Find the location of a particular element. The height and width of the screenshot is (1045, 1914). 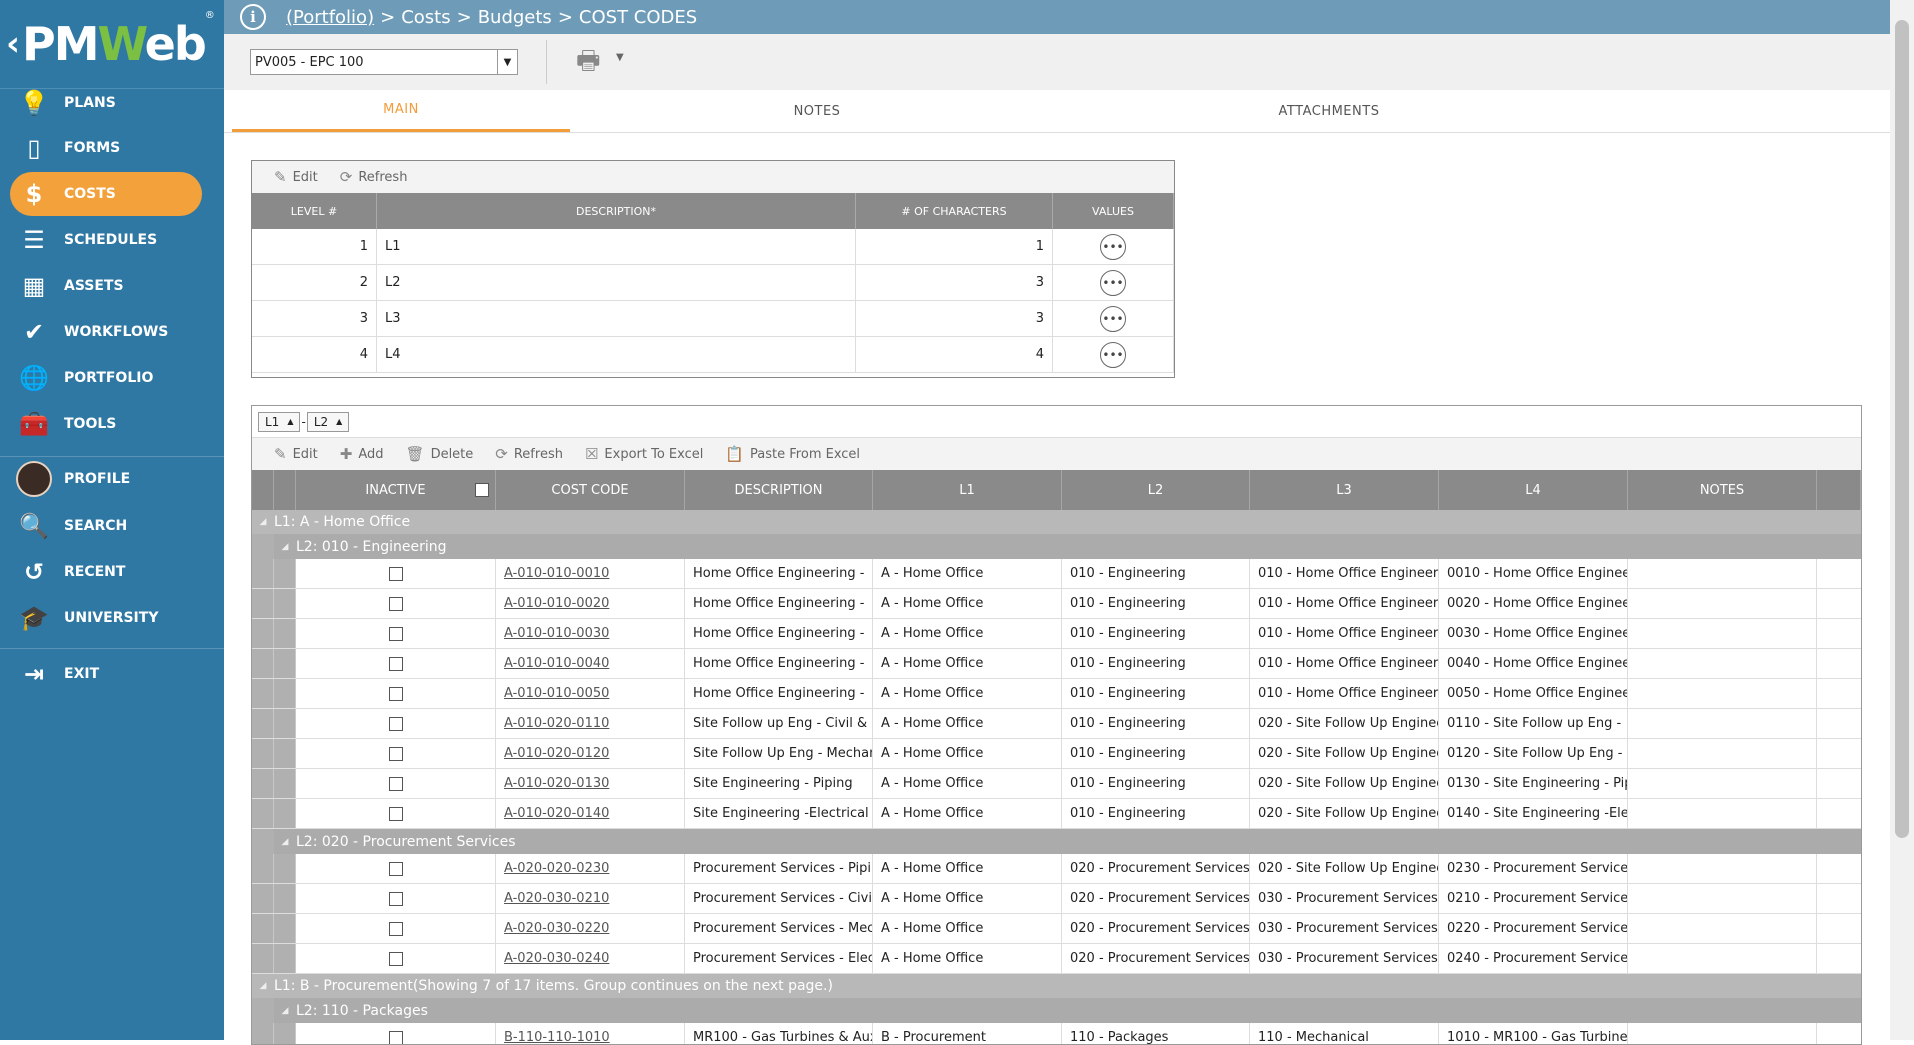

header-cost-code: COST CODE is located at coordinates (590, 490).